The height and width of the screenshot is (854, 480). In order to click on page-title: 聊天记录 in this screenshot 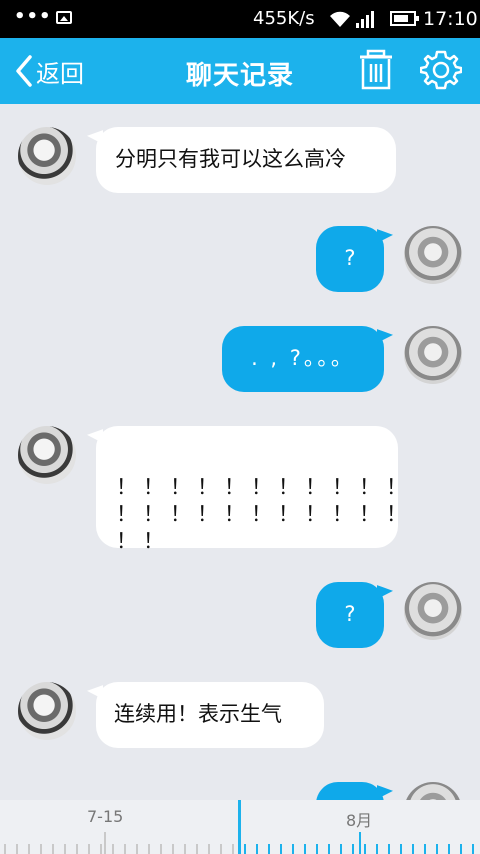, I will do `click(239, 76)`.